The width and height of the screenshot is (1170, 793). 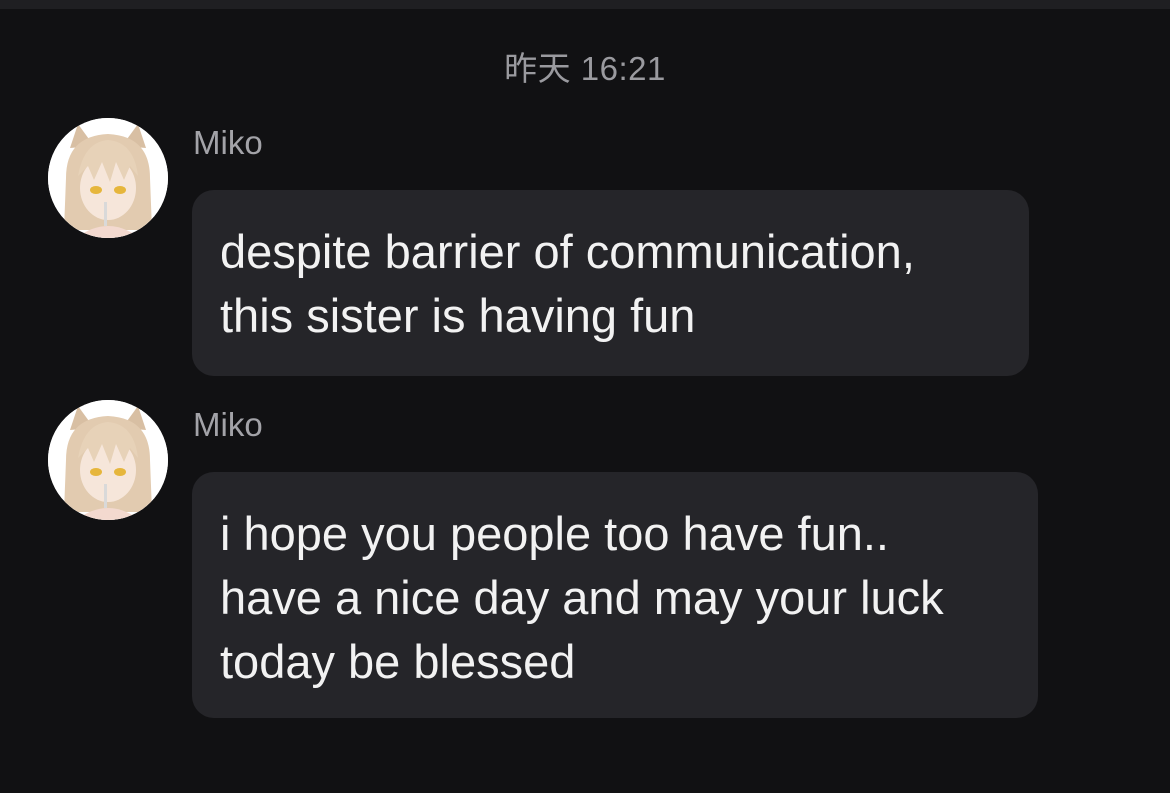 I want to click on message-line: i hope you people too have fun.., so click(x=554, y=533).